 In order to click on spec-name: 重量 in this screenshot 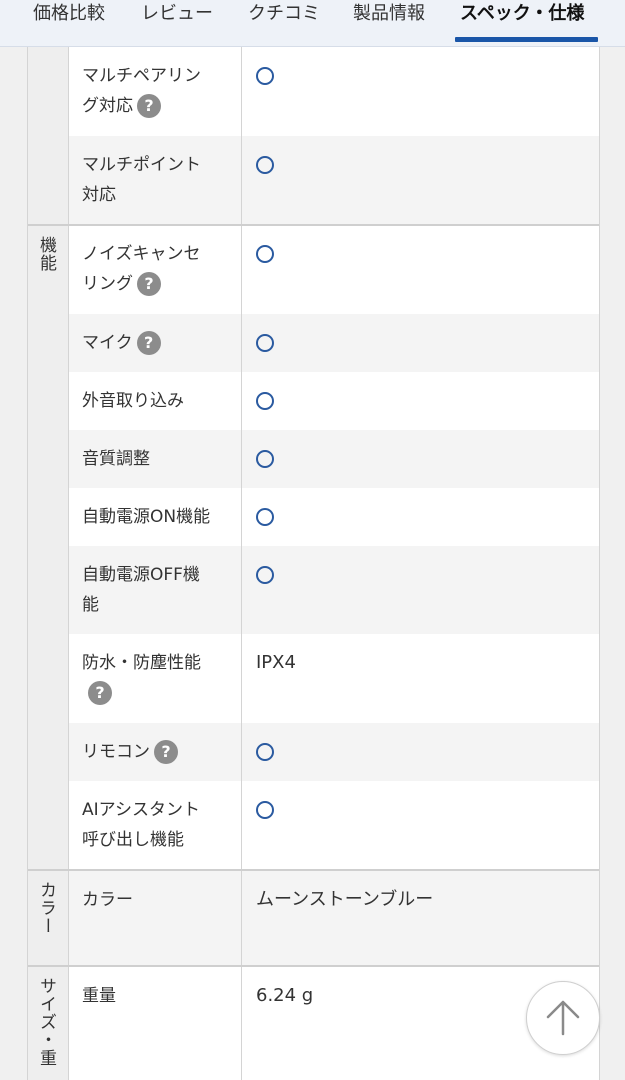, I will do `click(99, 996)`.